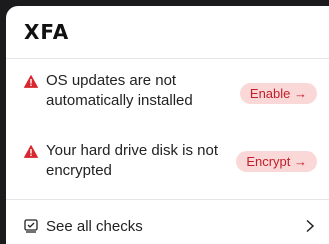 Image resolution: width=329 pixels, height=244 pixels. What do you see at coordinates (31, 226) in the screenshot?
I see `checklist-icon` at bounding box center [31, 226].